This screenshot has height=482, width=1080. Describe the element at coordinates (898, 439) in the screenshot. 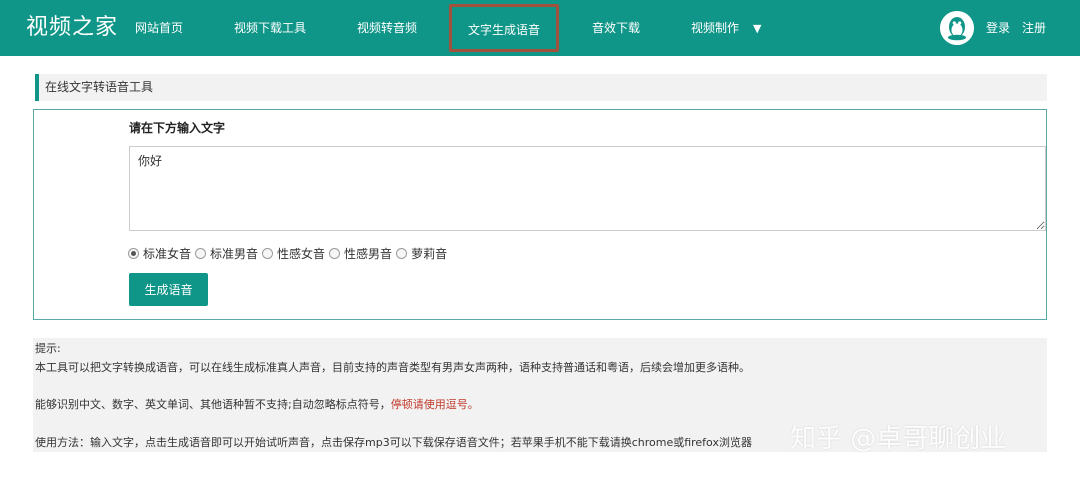

I see `watermark: 知乎 @卓哥聊创业` at that location.